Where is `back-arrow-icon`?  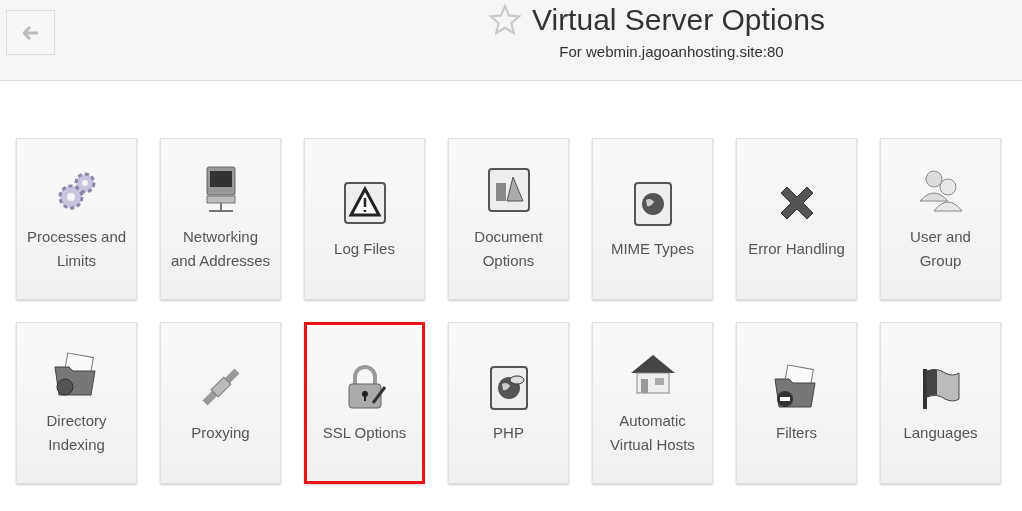 back-arrow-icon is located at coordinates (30, 32).